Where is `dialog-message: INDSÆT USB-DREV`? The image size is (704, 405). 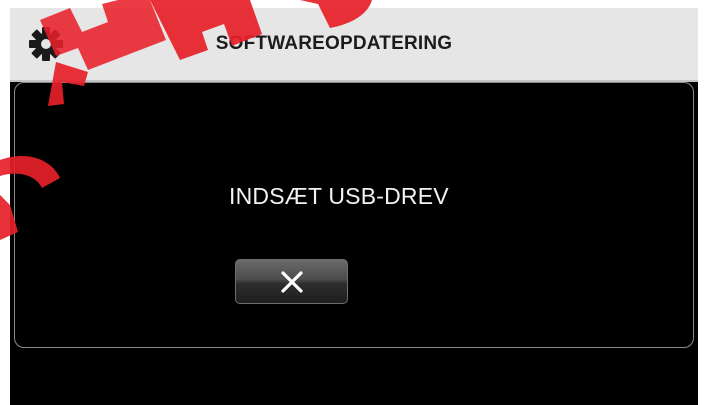
dialog-message: INDSÆT USB-DREV is located at coordinates (339, 196).